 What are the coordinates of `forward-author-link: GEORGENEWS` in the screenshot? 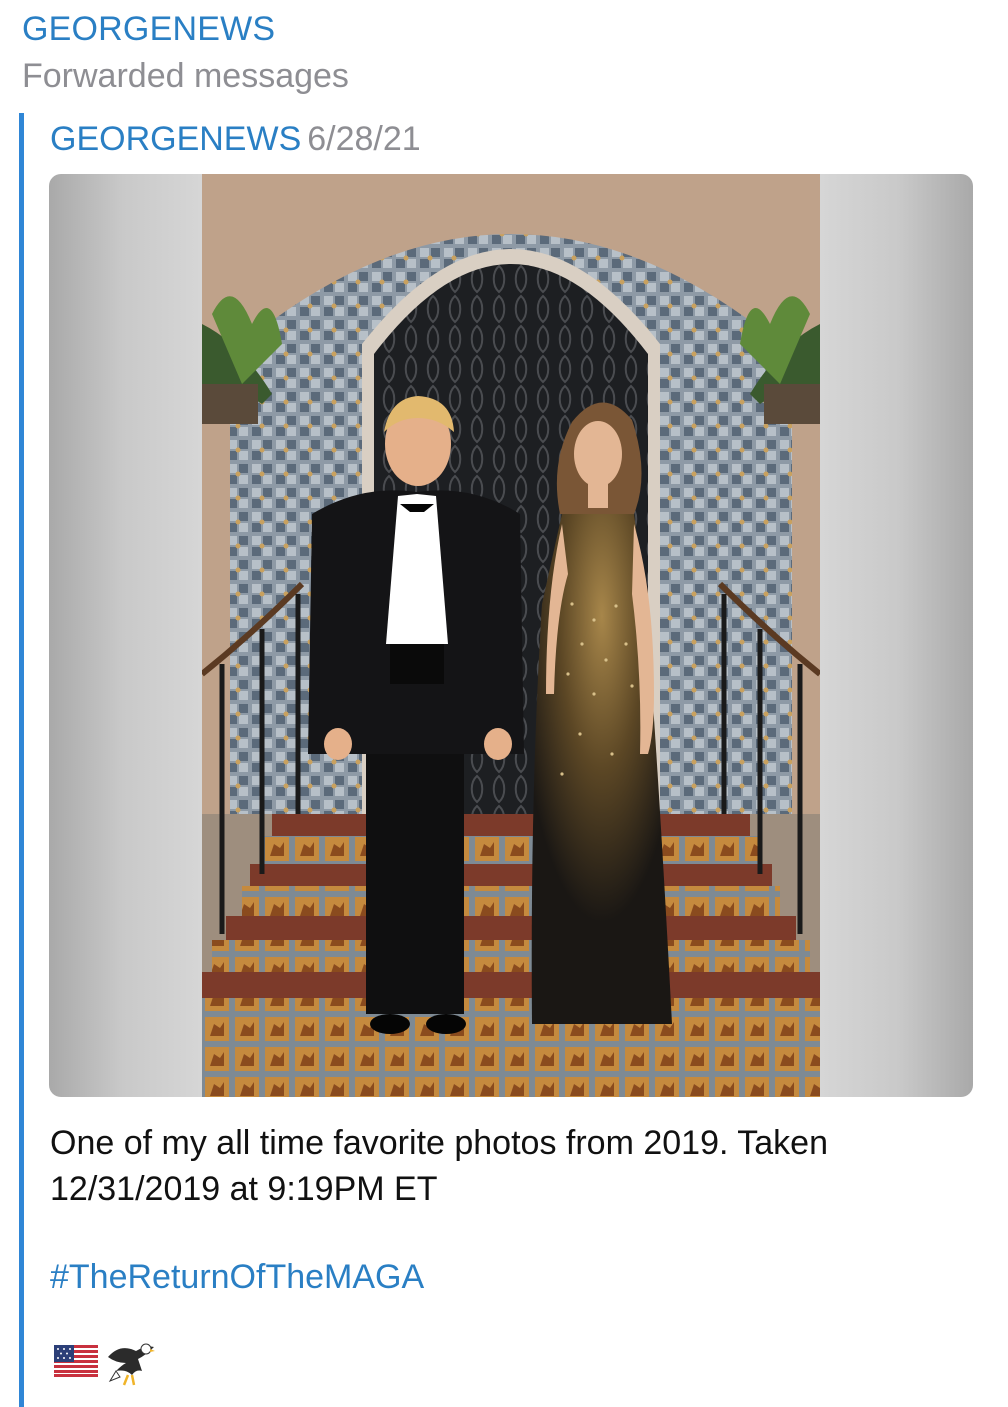 It's located at (175, 139).